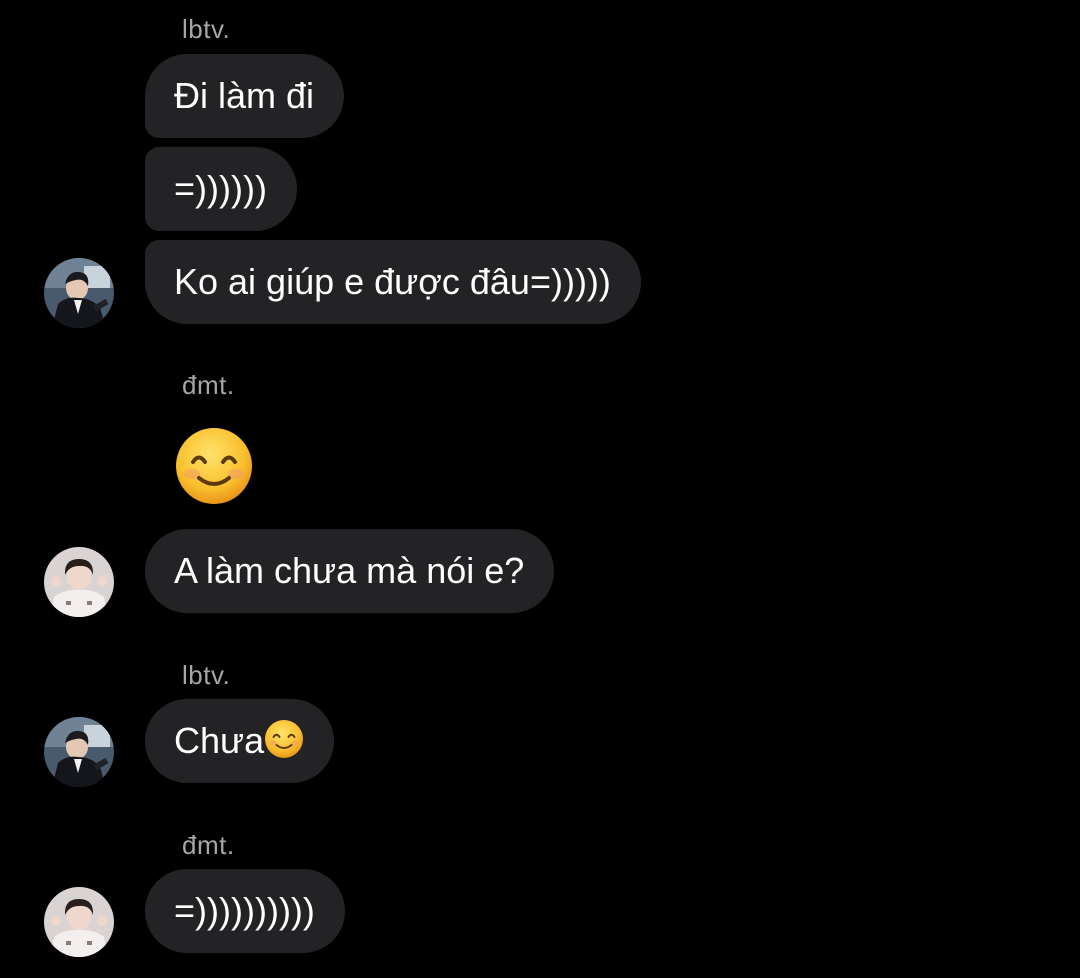 The image size is (1080, 978). I want to click on message-text: A làm chưa mà nói e?, so click(349, 570).